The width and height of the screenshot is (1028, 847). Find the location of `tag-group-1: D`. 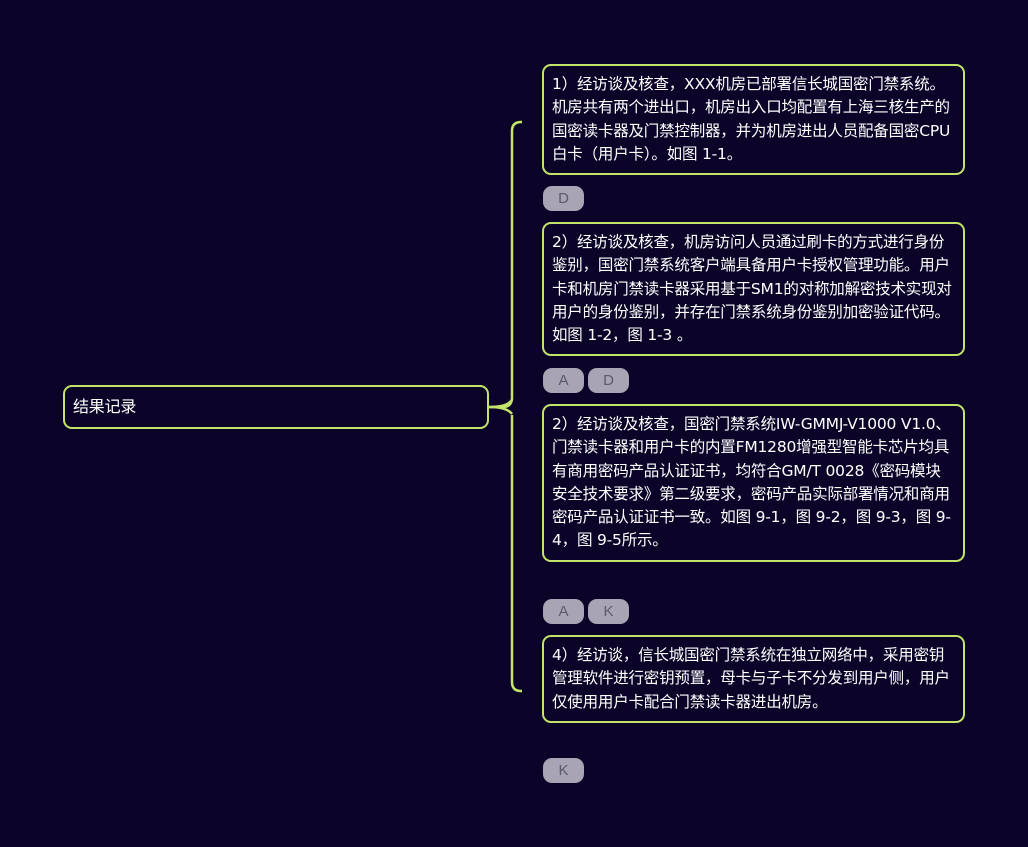

tag-group-1: D is located at coordinates (563, 198).